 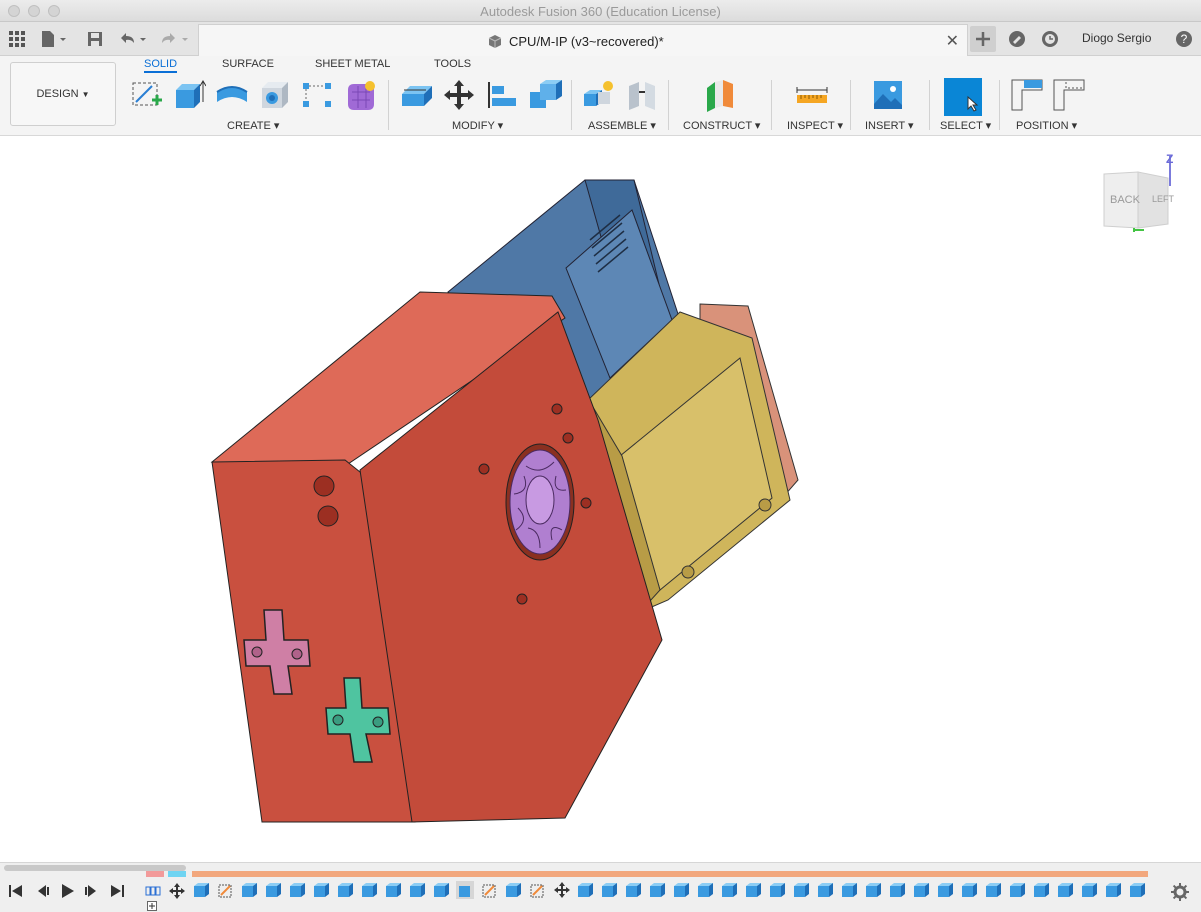 What do you see at coordinates (352, 64) in the screenshot?
I see `tab-sheet-metal: SHEET METAL` at bounding box center [352, 64].